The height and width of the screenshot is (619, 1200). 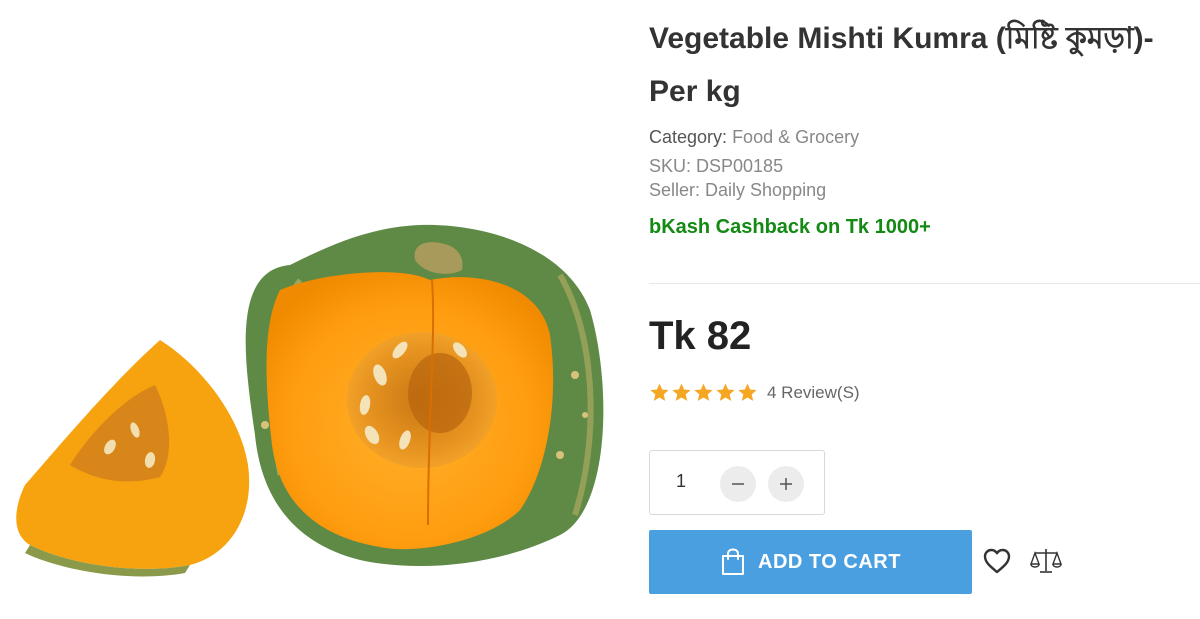 I want to click on product-rating: 4 Review(S), so click(x=754, y=392).